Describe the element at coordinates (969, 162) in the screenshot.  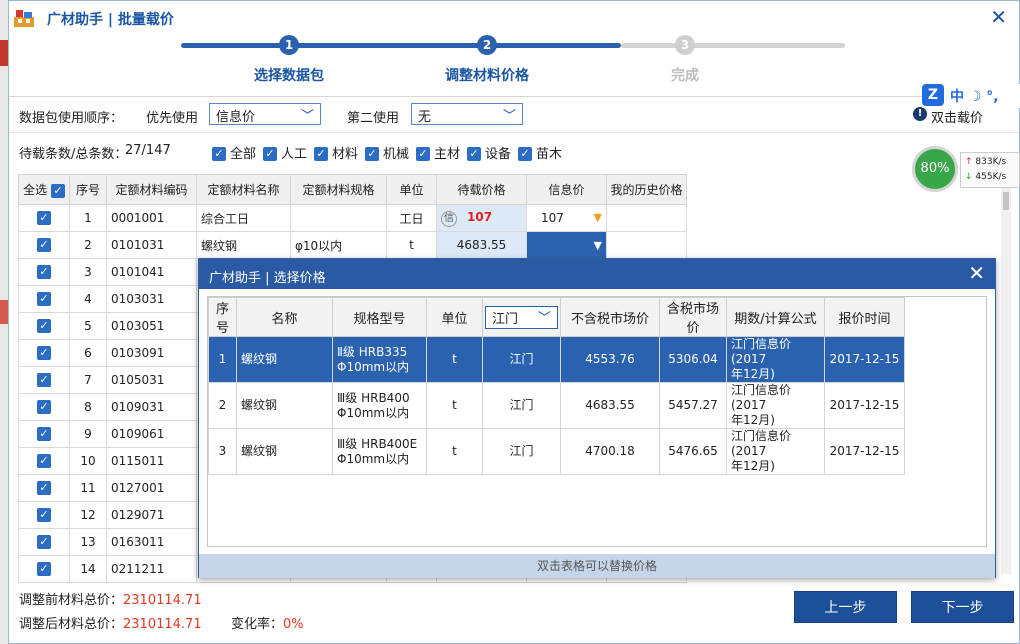
I see `arrow-up-icon: ↑` at that location.